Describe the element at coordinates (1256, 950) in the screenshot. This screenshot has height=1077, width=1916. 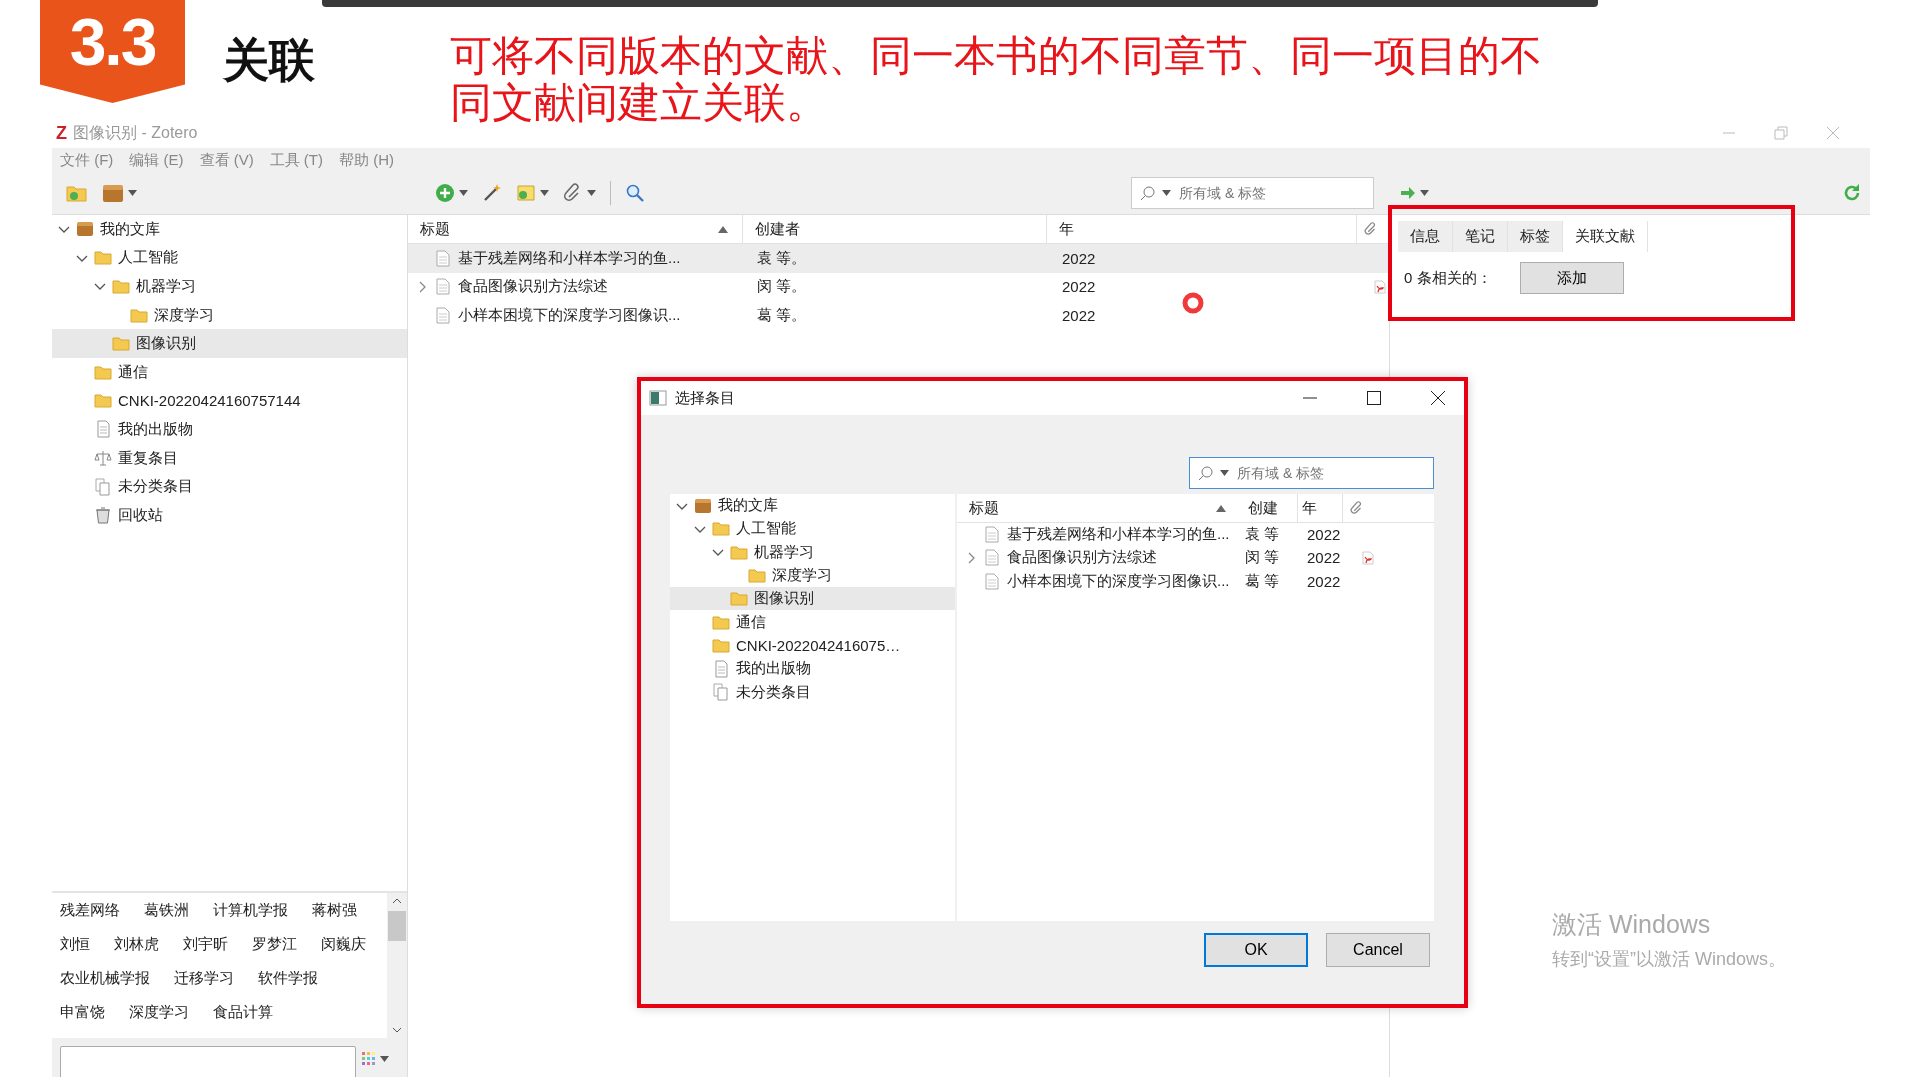
I see `ok-button: OK` at that location.